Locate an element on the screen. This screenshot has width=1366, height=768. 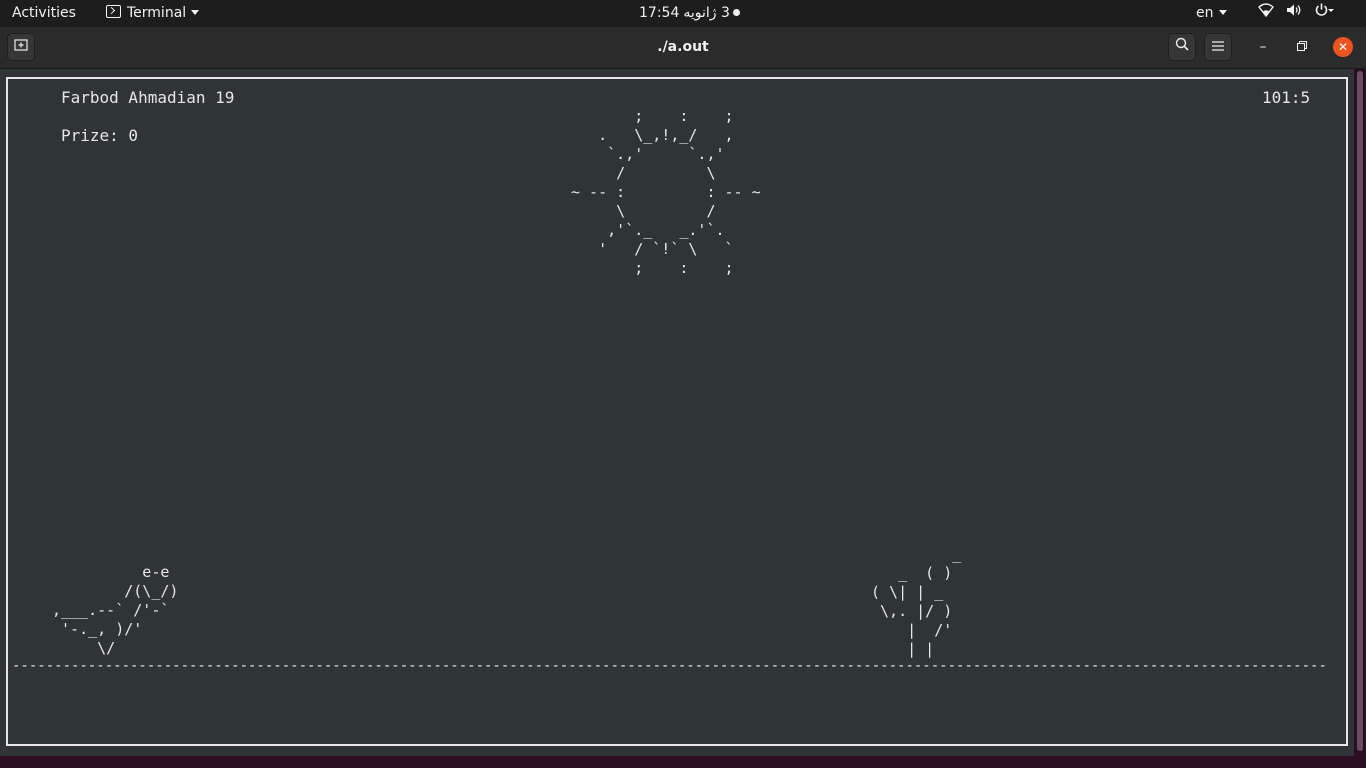
terminal-titlebar: ./a.out – ✕ is located at coordinates (683, 48).